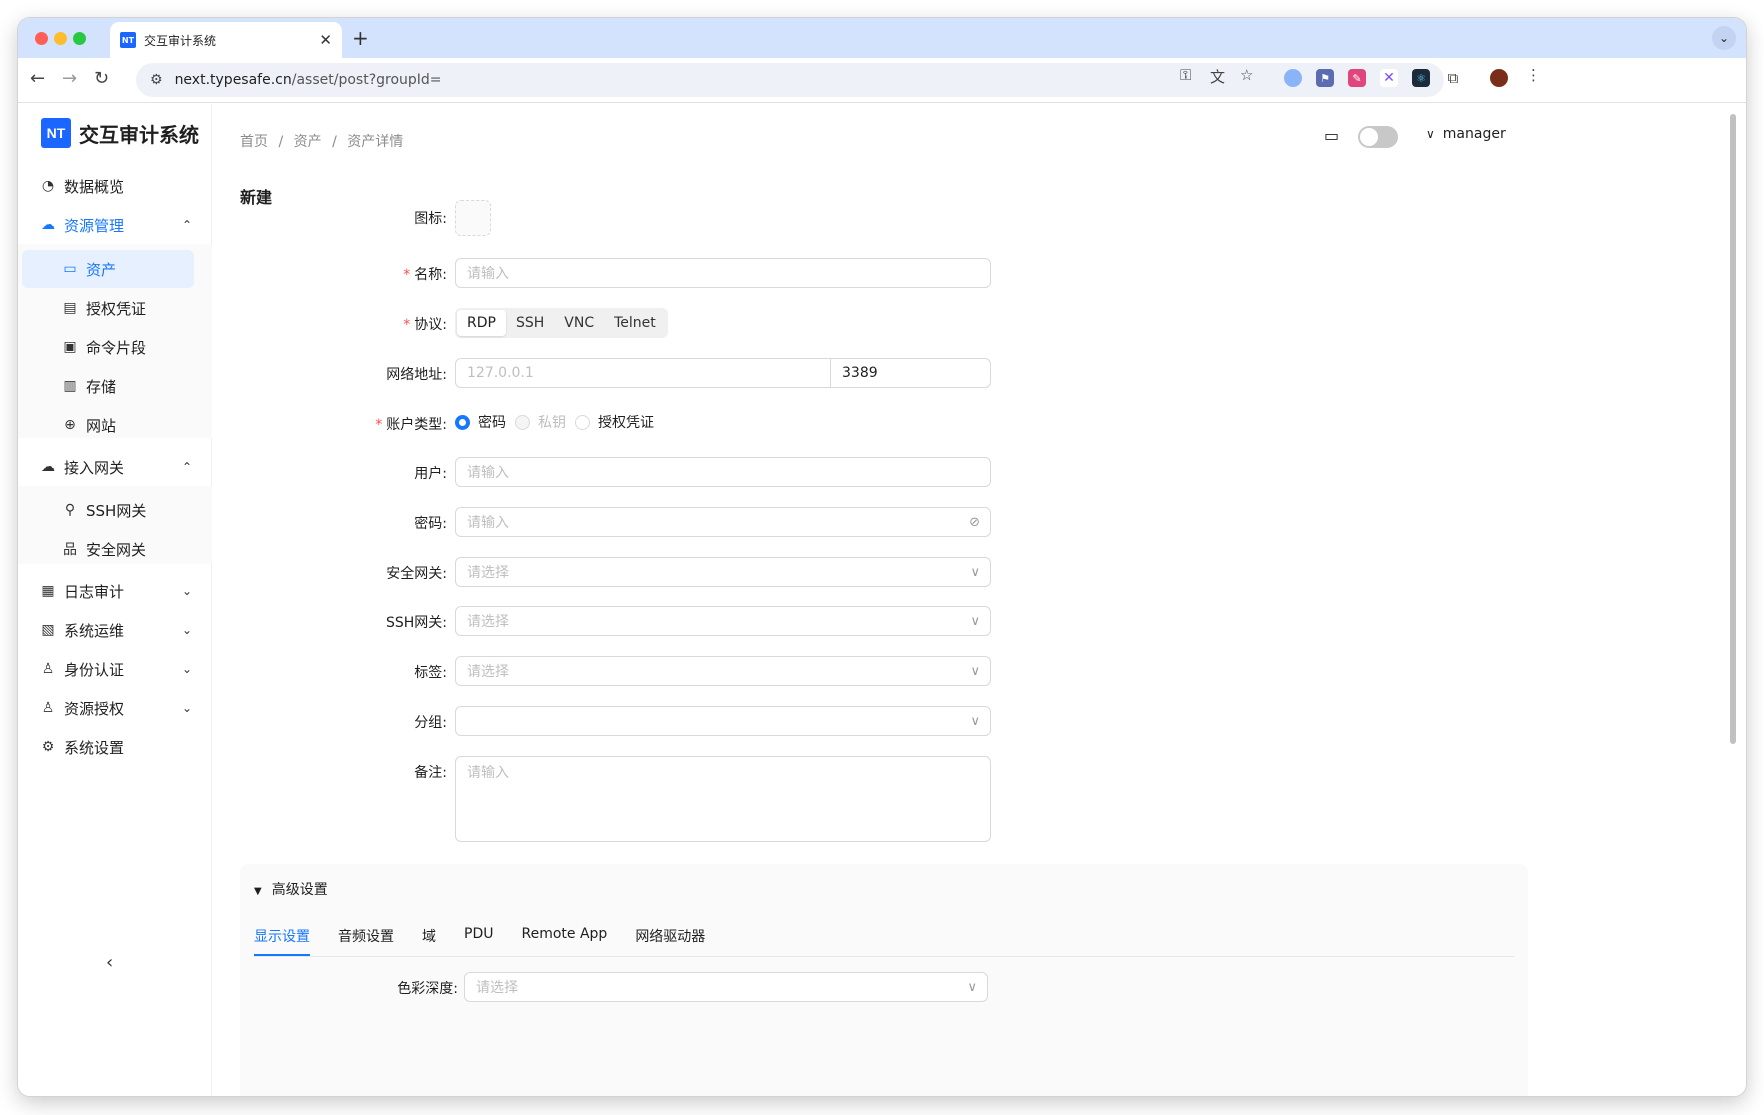 This screenshot has width=1764, height=1115. What do you see at coordinates (101, 269) in the screenshot?
I see `sidebar-item-label: 资产` at bounding box center [101, 269].